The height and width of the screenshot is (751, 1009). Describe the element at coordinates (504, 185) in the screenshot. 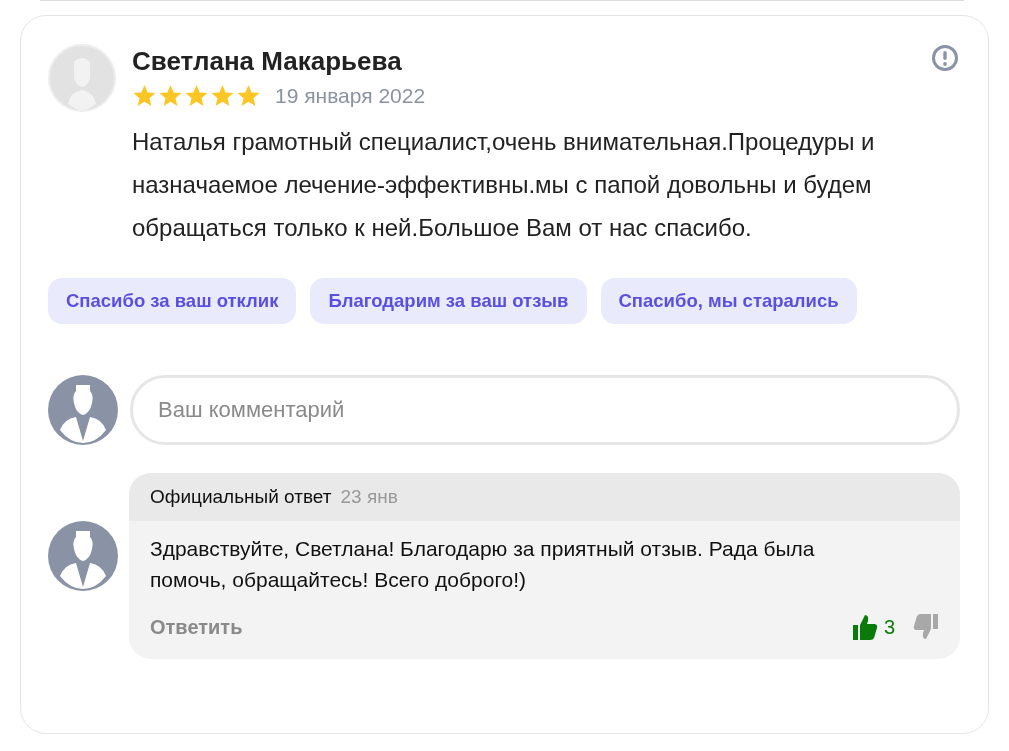

I see `review-text: Наталья грамотный специалист,очень внимательная.Процедуры и назначаемое лечение-эффективны.мы с папой довольны и будем обращаться только к ней.Большое Вам от нас спасибо.` at that location.